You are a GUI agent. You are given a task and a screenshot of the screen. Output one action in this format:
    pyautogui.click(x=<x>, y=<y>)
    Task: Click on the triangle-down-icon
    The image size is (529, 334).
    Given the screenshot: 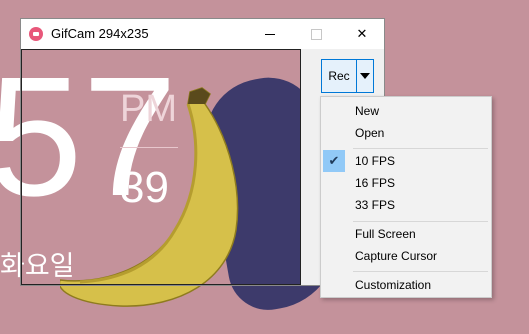 What is the action you would take?
    pyautogui.click(x=365, y=76)
    